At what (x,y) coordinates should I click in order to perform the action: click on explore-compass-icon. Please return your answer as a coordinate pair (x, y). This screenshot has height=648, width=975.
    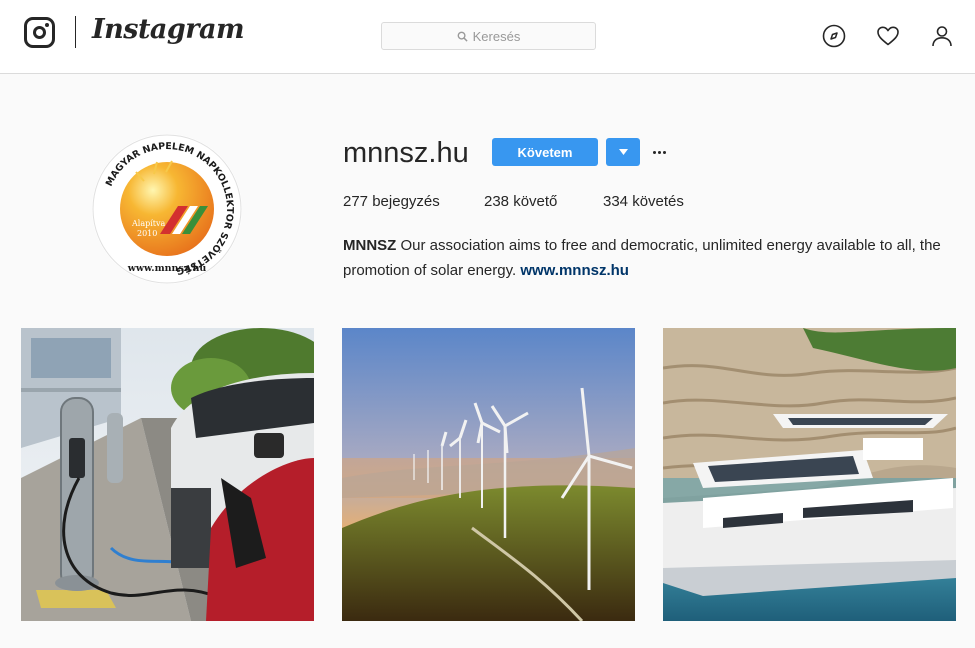
    Looking at the image, I should click on (834, 36).